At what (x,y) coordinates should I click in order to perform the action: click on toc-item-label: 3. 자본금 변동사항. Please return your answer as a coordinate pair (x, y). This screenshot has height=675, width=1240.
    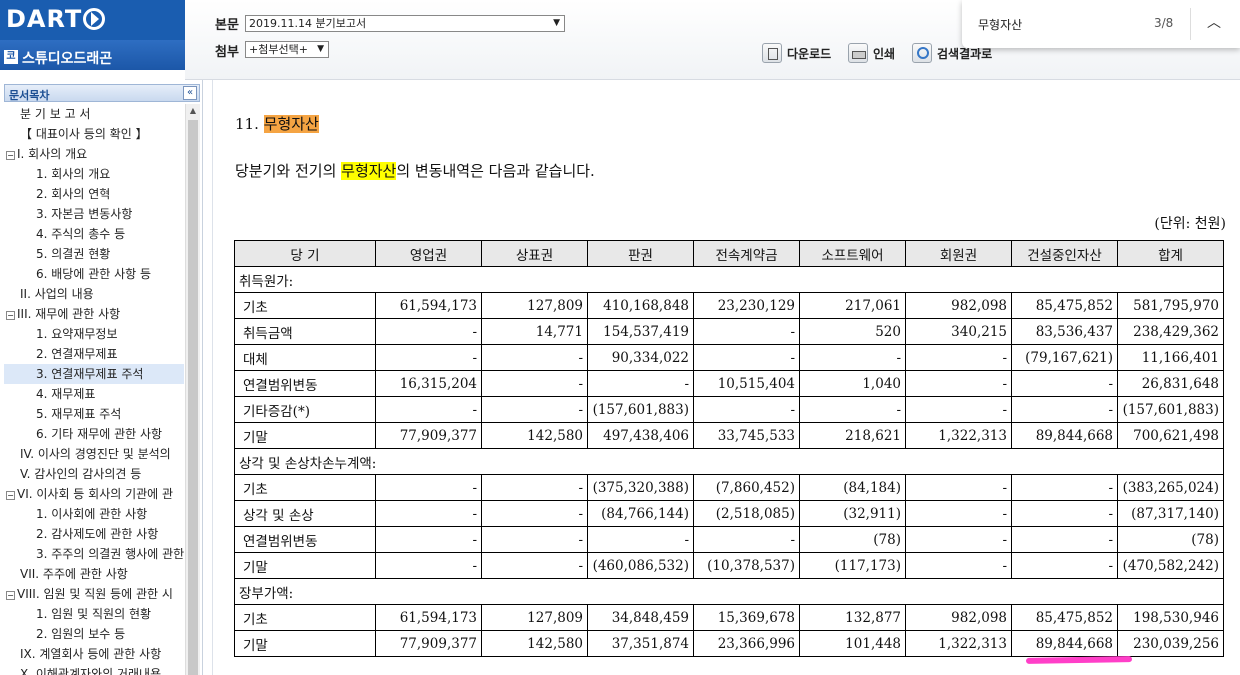
    Looking at the image, I should click on (84, 214).